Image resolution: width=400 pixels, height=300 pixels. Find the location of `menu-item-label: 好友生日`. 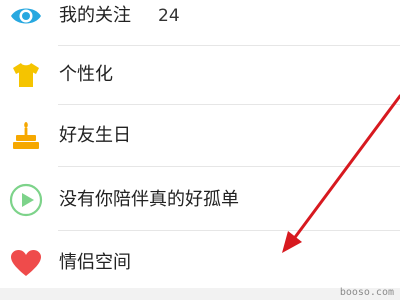

menu-item-label: 好友生日 is located at coordinates (95, 135).